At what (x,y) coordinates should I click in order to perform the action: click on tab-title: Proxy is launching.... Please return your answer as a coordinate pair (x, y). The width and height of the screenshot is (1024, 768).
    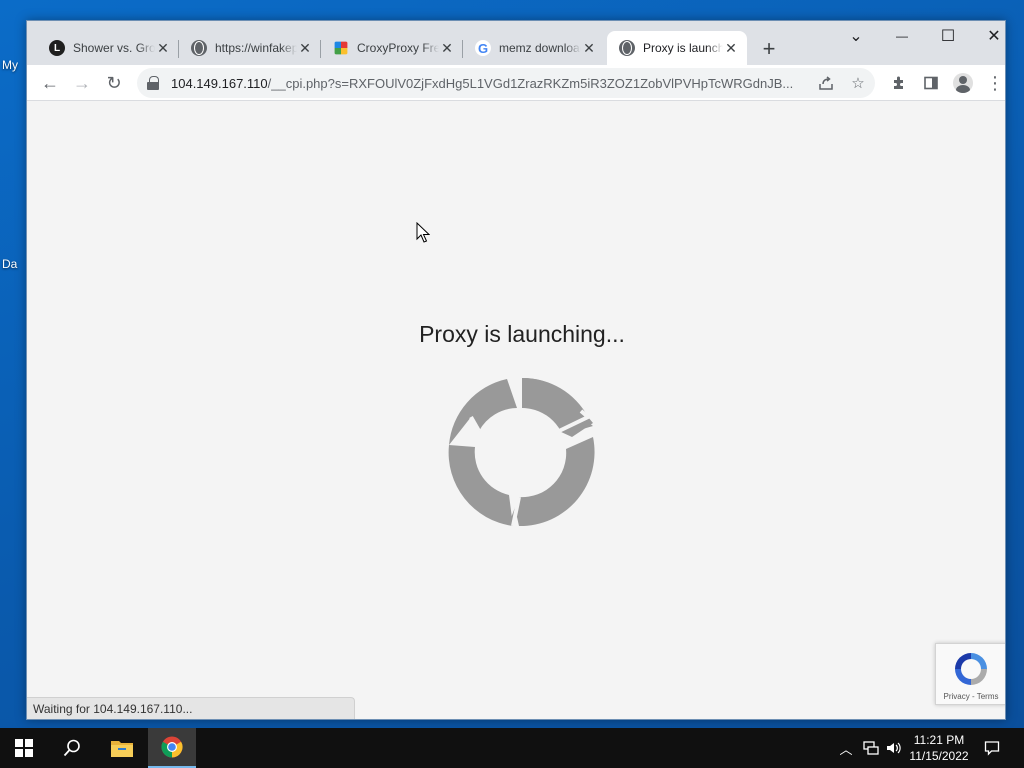
    Looking at the image, I should click on (683, 48).